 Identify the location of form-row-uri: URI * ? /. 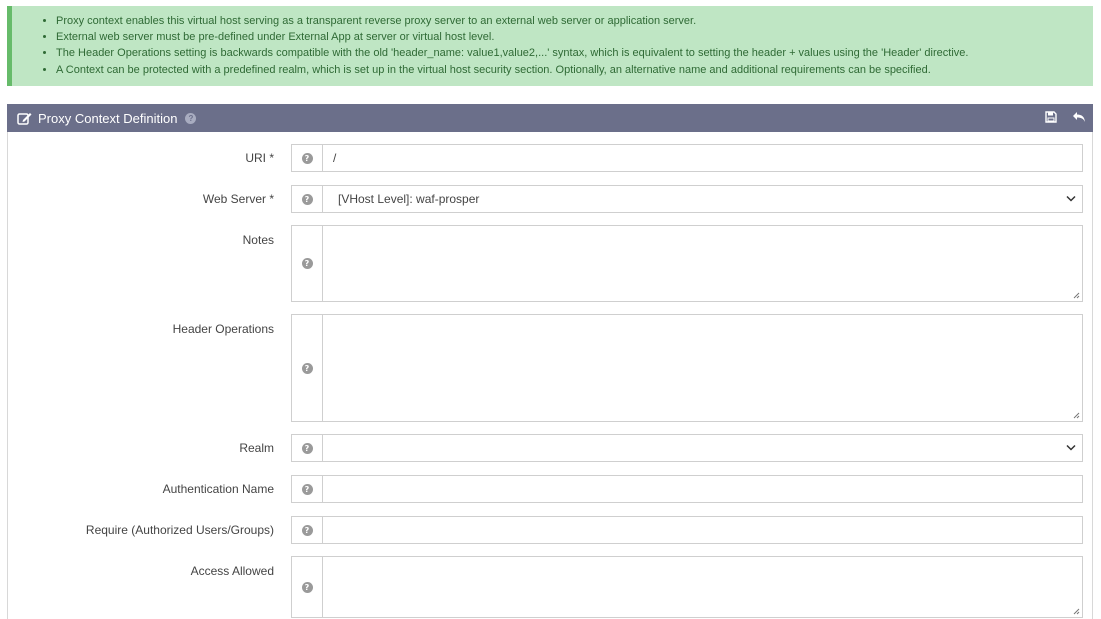
(550, 158).